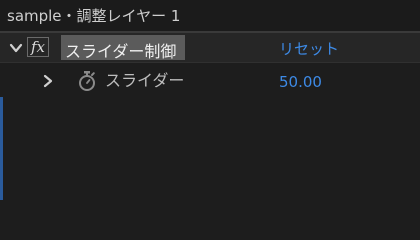 Image resolution: width=420 pixels, height=240 pixels. Describe the element at coordinates (38, 47) in the screenshot. I see `fx-toggle-button: fx` at that location.